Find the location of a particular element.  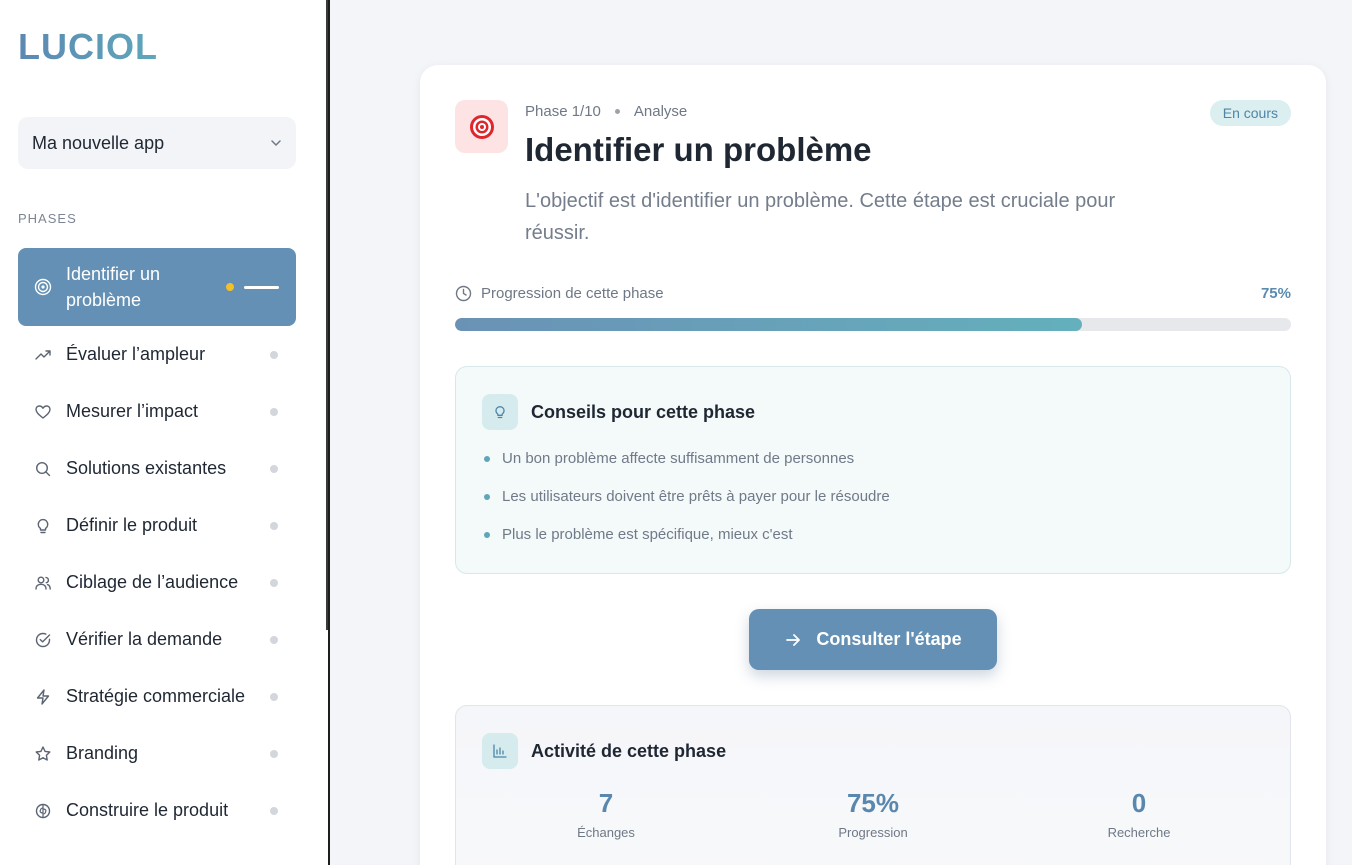

sidebar-item-label: Mesurer l’impact is located at coordinates (132, 411).